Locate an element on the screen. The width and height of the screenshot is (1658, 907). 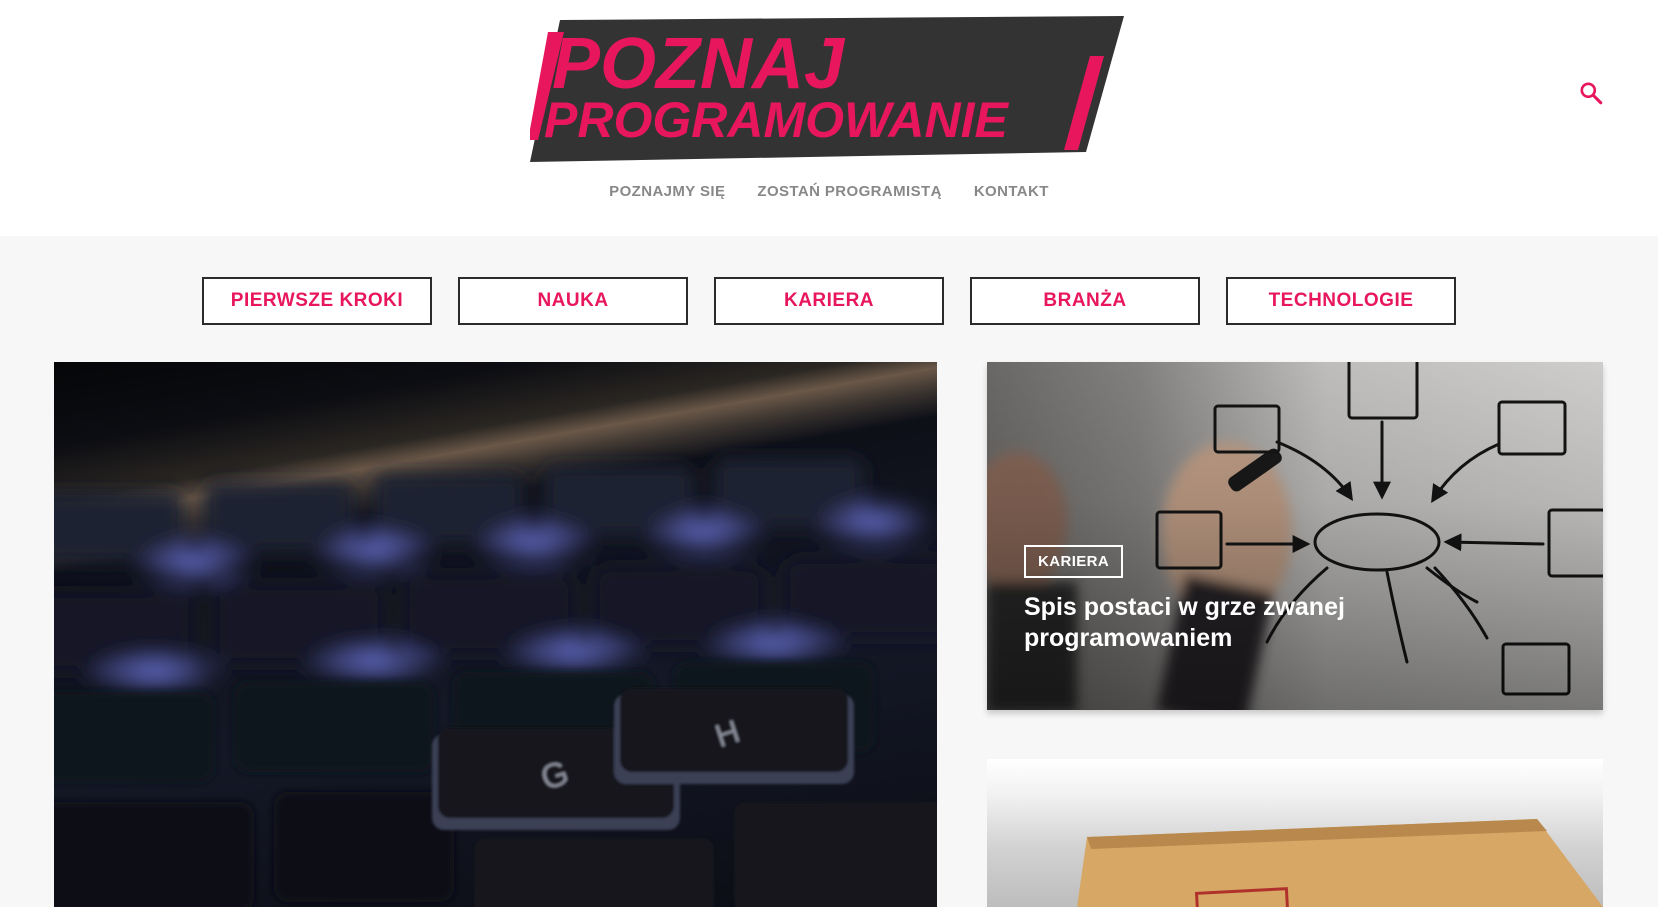
category-technologie: TECHNOLOGIE is located at coordinates (1341, 301).